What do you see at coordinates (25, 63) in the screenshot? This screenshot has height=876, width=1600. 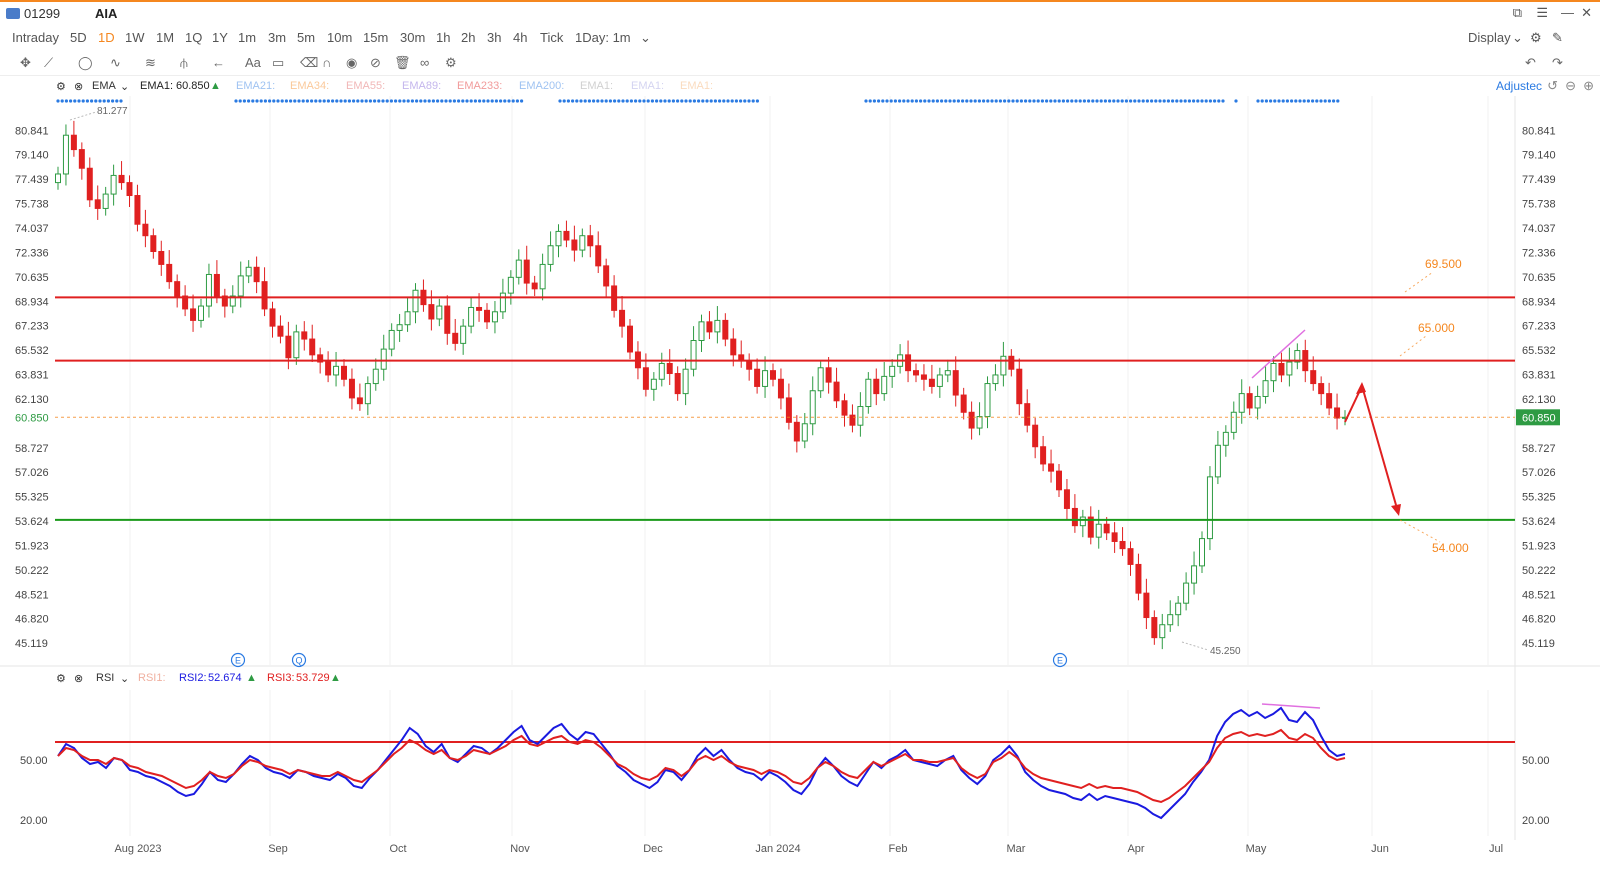 I see `move-icon: ✥` at bounding box center [25, 63].